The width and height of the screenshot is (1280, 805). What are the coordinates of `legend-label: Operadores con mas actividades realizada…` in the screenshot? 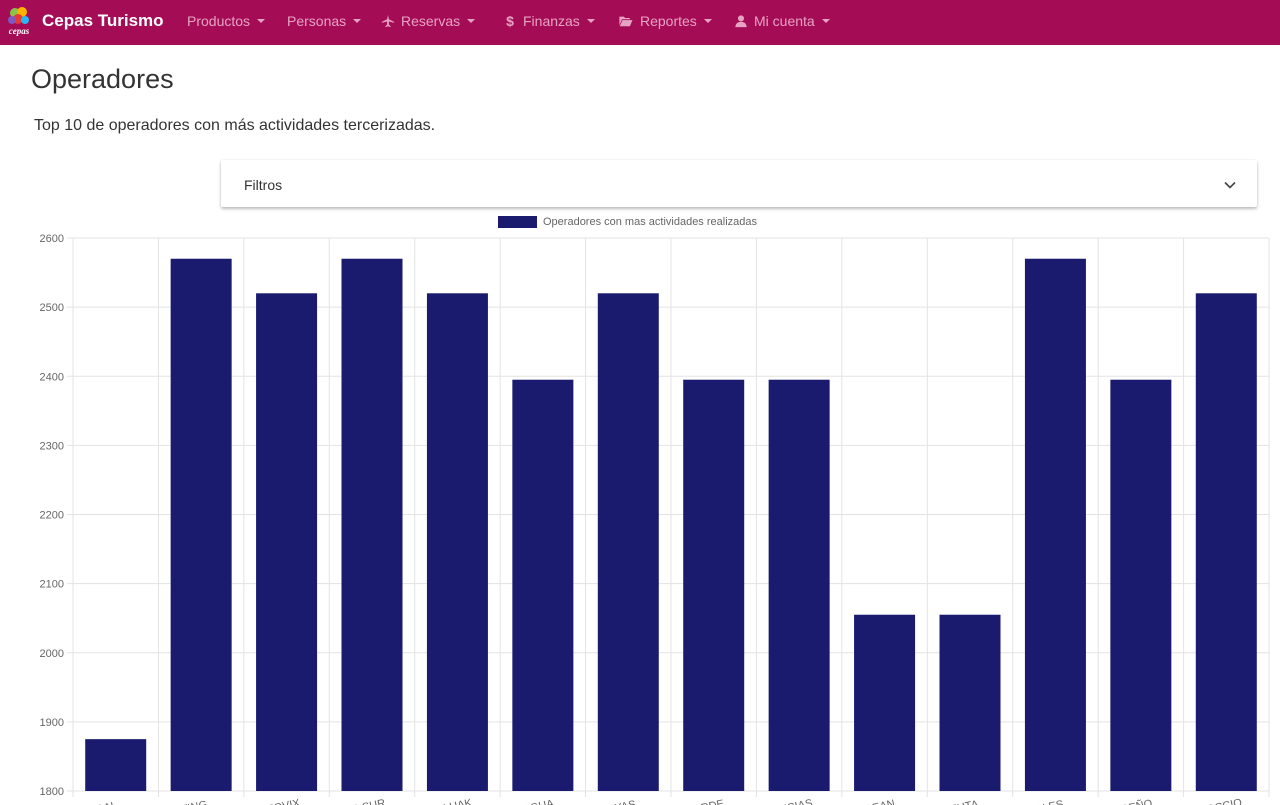 It's located at (650, 222).